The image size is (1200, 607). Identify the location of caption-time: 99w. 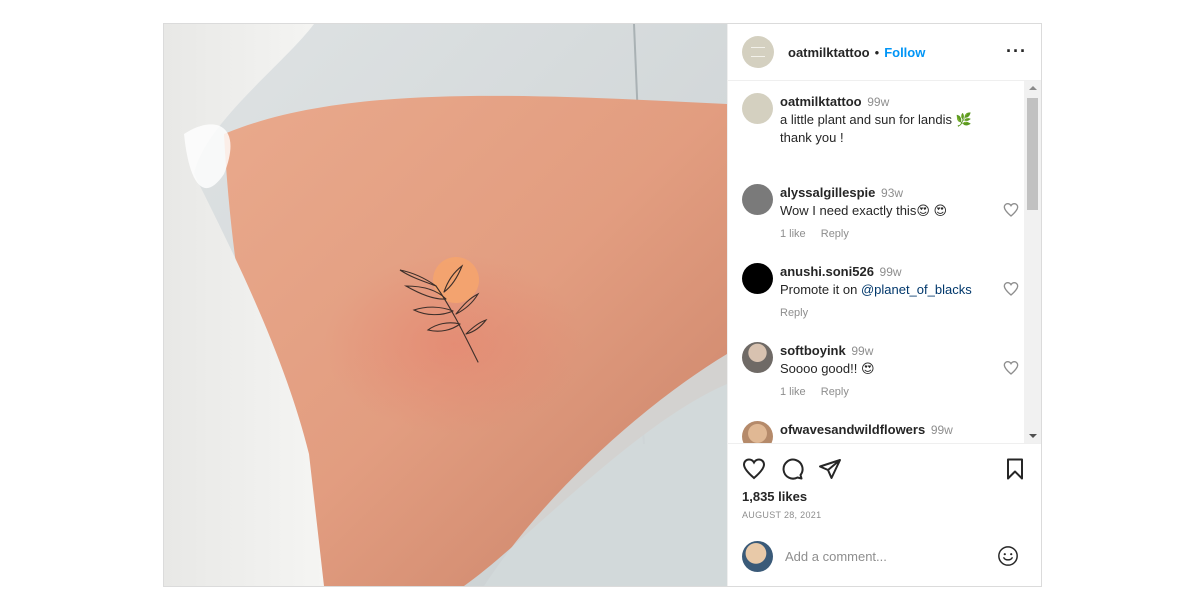
(878, 102).